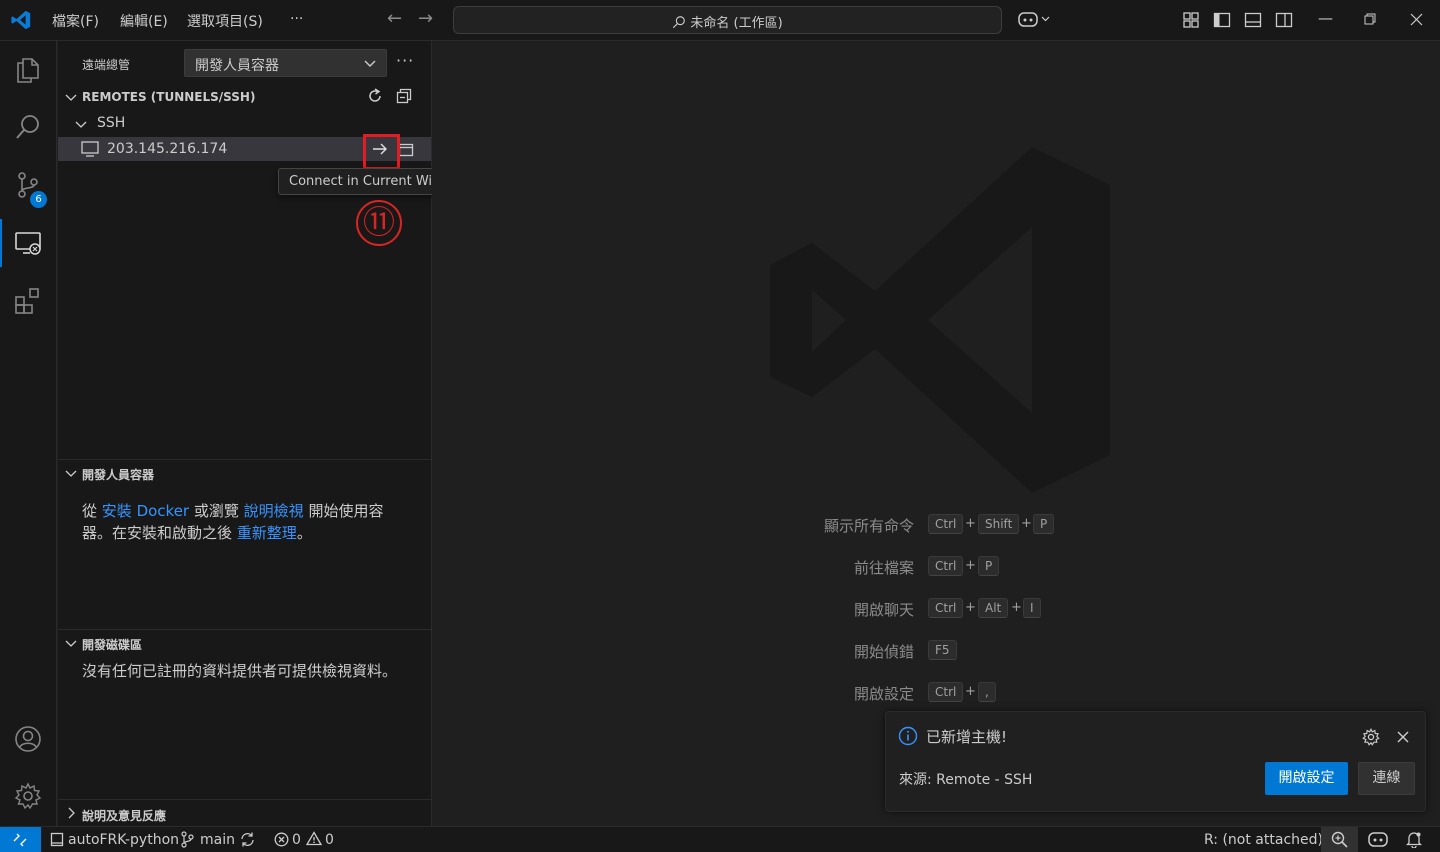  Describe the element at coordinates (1032, 608) in the screenshot. I see `key-cap: I` at that location.